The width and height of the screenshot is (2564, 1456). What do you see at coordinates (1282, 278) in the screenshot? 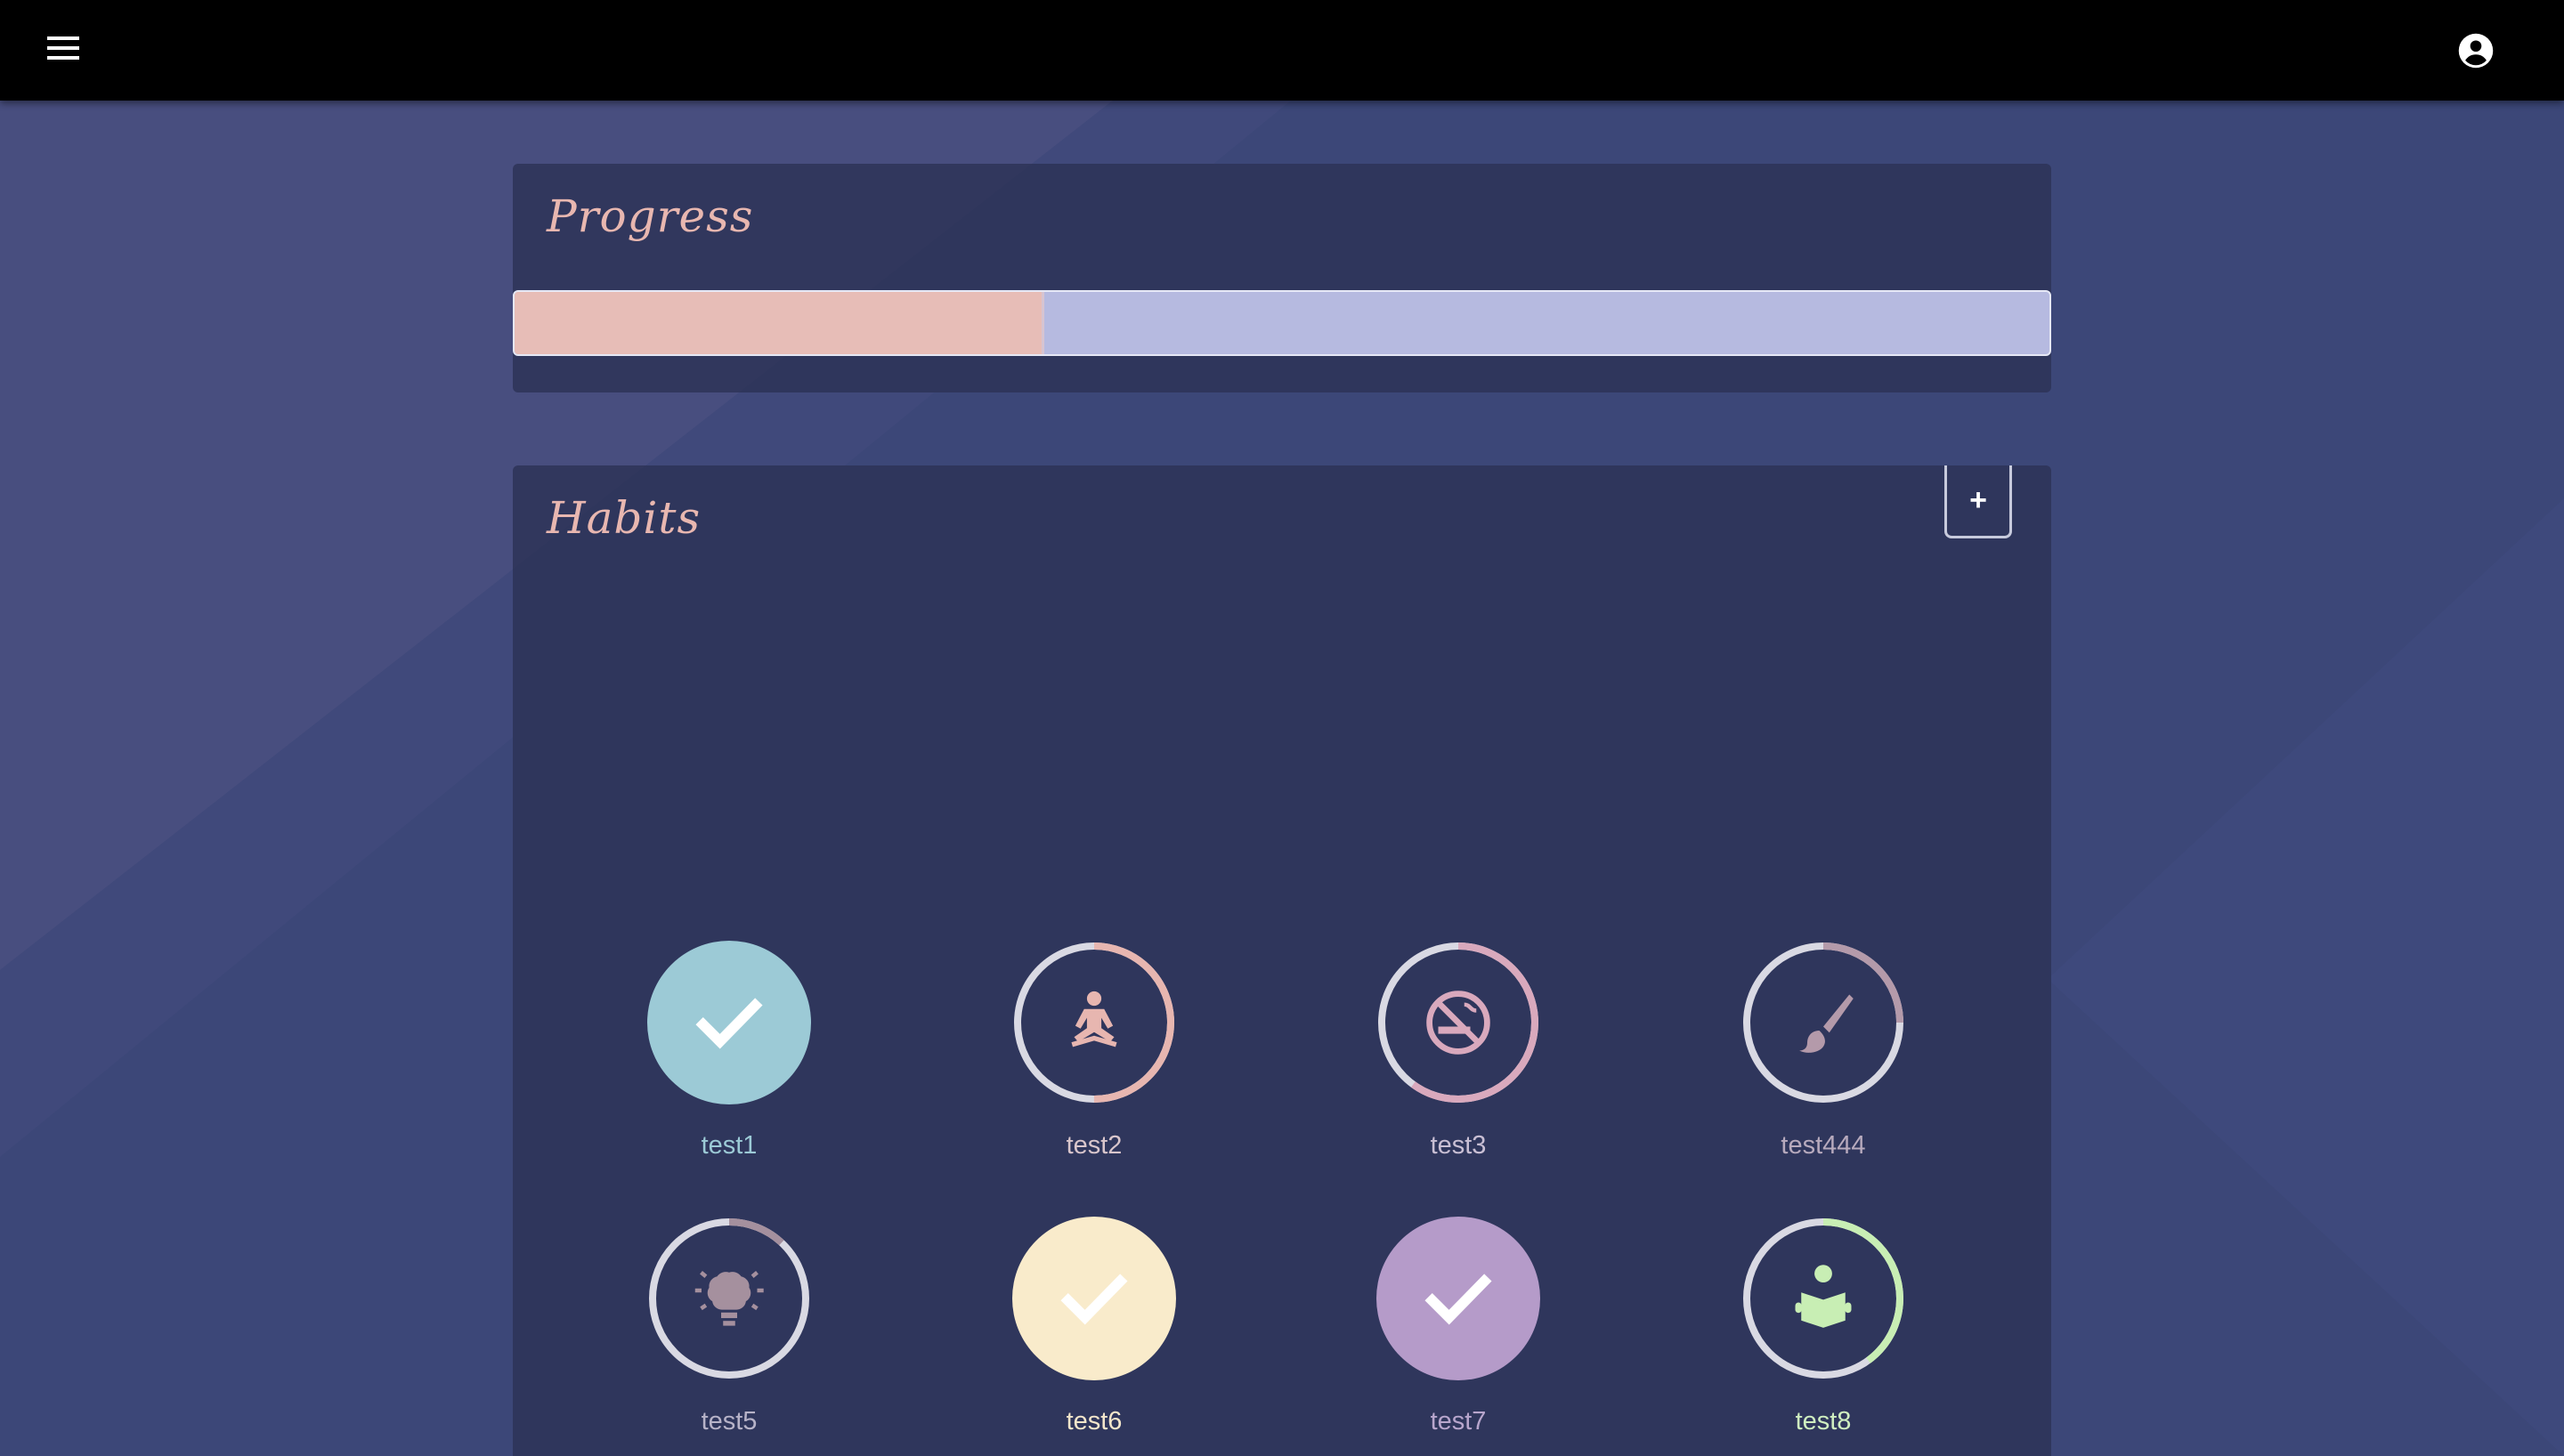
I see `progress-card: Progress` at bounding box center [1282, 278].